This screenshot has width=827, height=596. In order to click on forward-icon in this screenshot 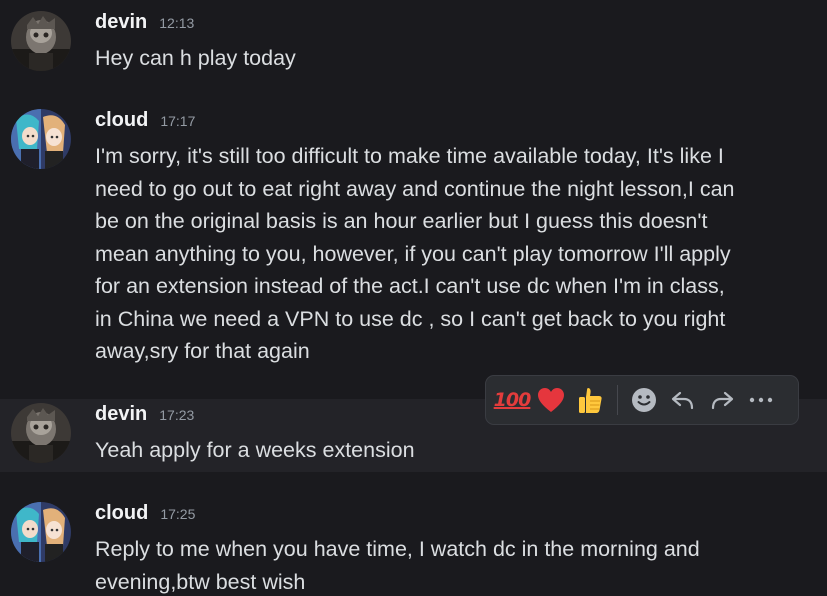, I will do `click(722, 400)`.